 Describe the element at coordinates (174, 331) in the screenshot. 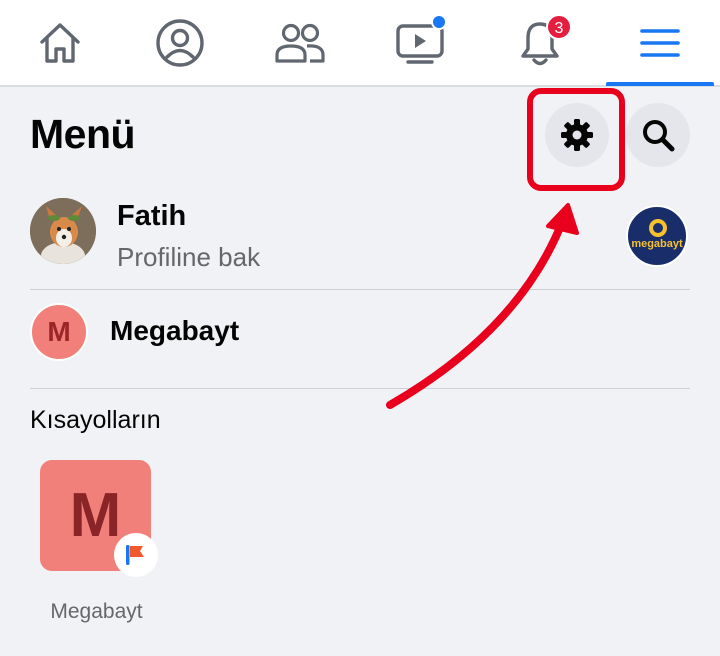

I see `page-name: Megabayt` at that location.